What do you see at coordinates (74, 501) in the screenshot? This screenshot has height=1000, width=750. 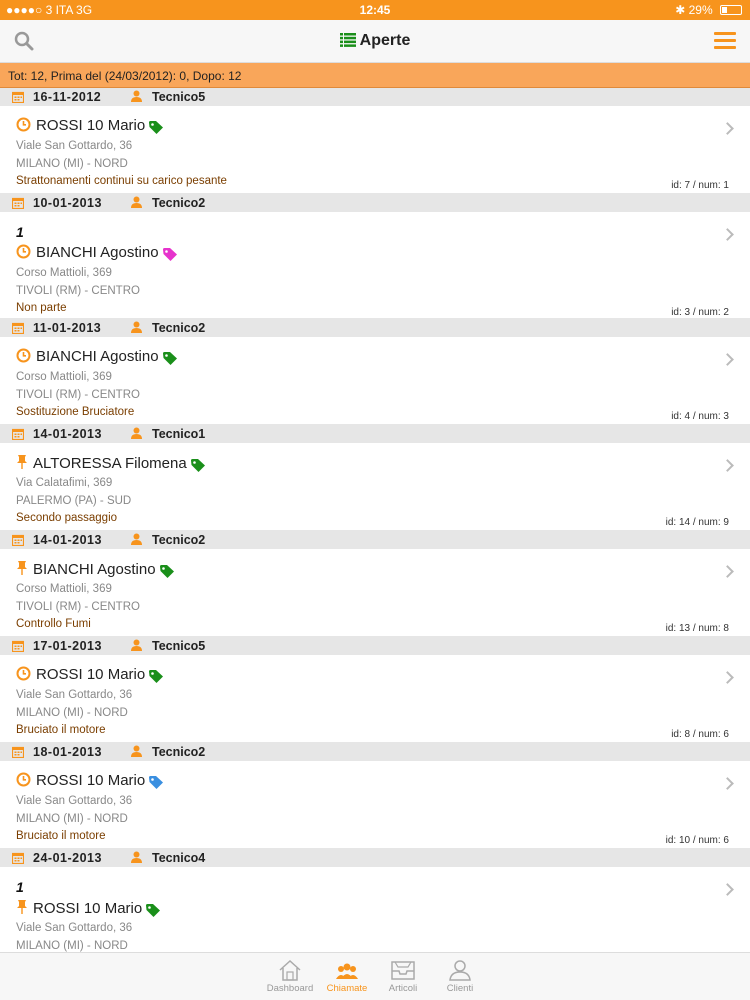 I see `city-zone: PALERMO (PA) - SUD` at bounding box center [74, 501].